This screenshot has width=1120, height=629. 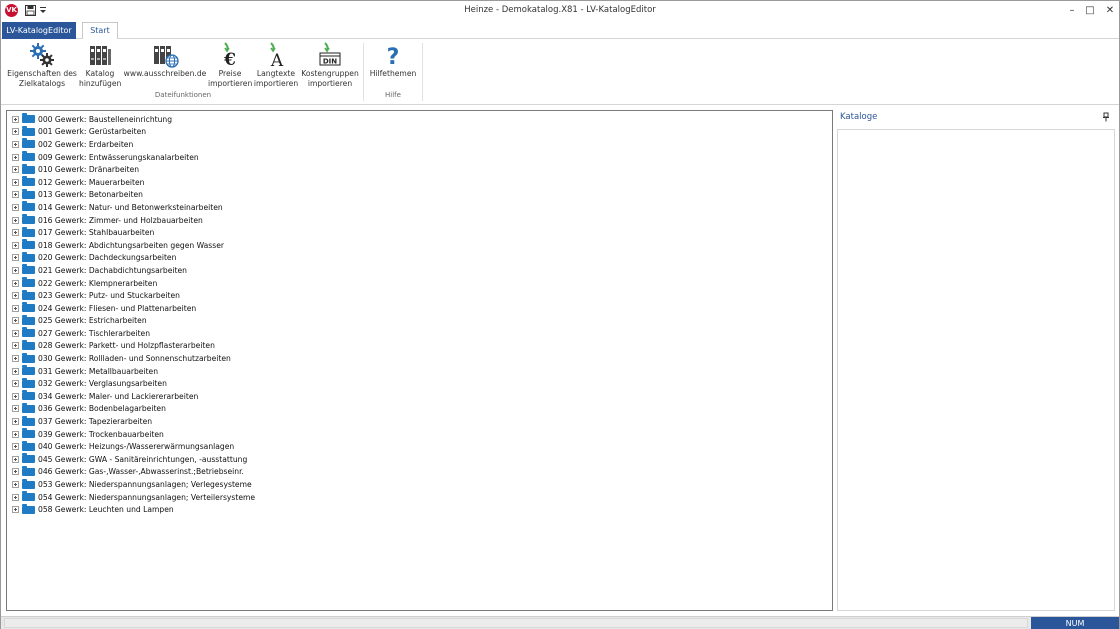 I want to click on button-label-line1: Langtexte, so click(x=276, y=73).